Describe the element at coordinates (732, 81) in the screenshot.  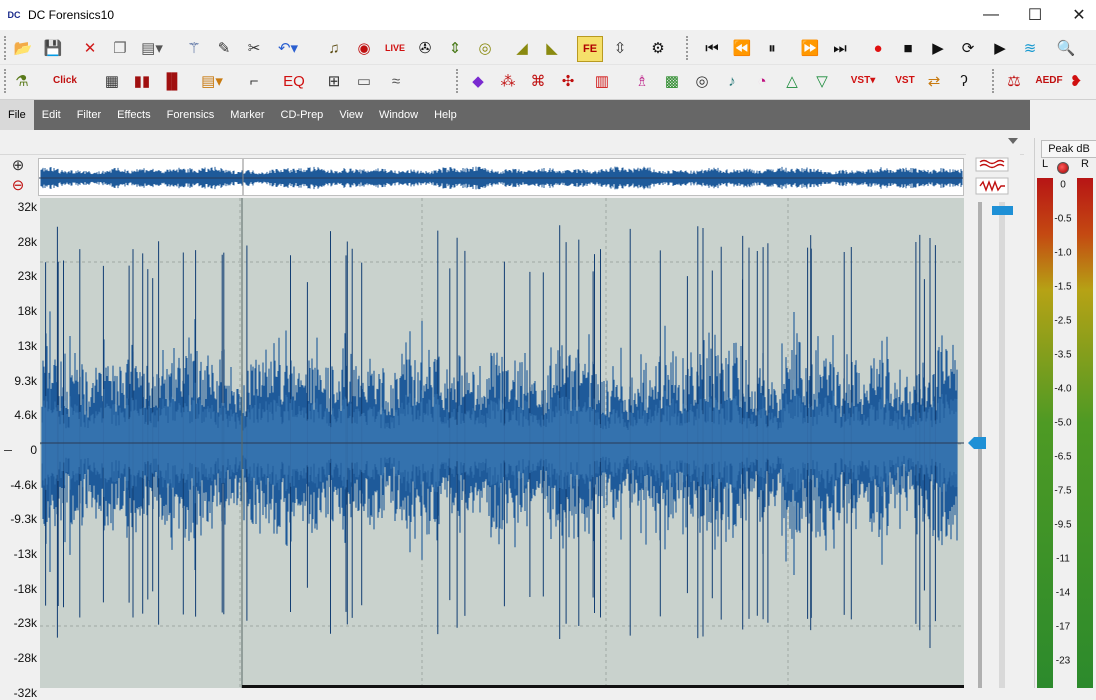
I see `bell-icon: ♪` at that location.